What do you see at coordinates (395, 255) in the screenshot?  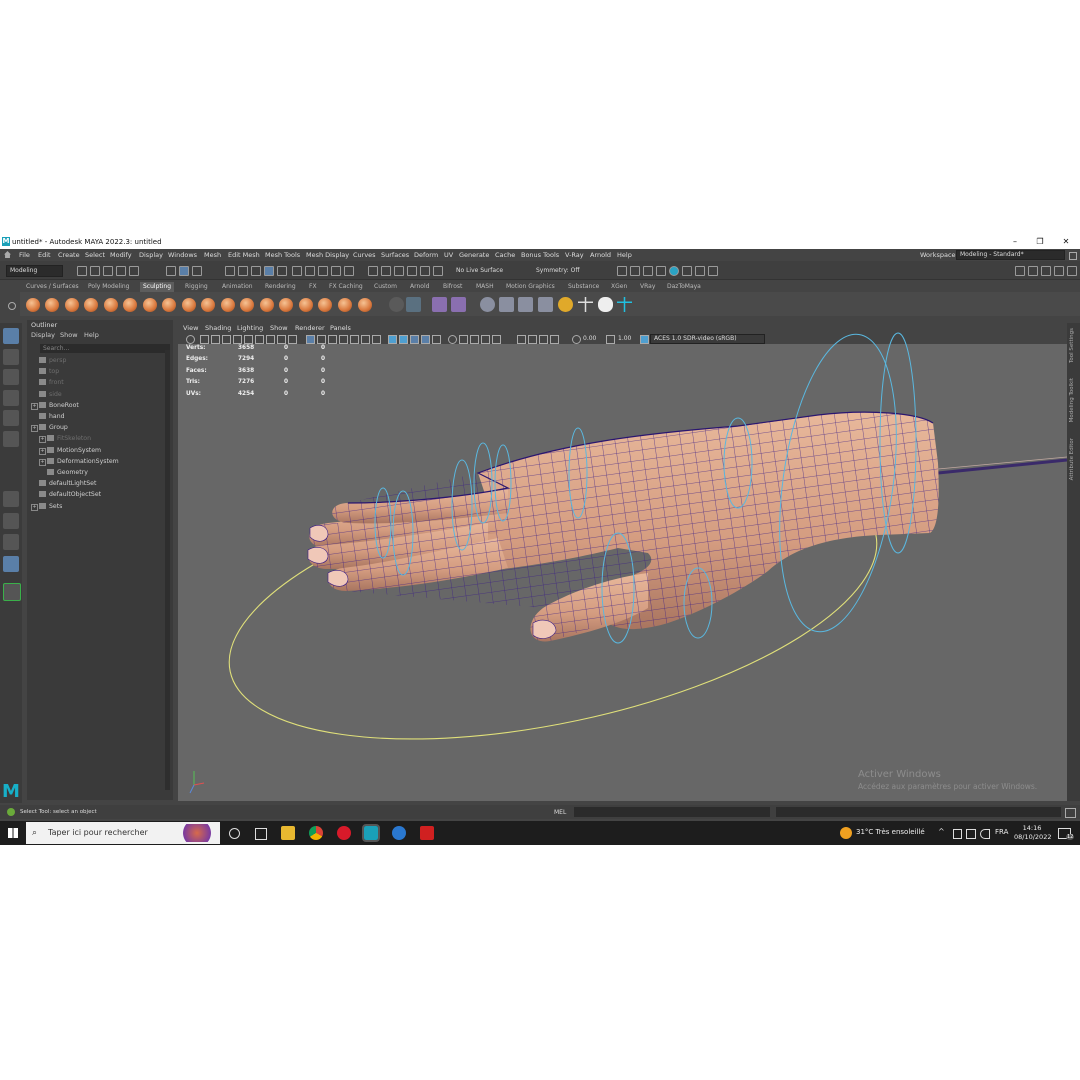 I see `menu-surfaces: Surfaces` at bounding box center [395, 255].